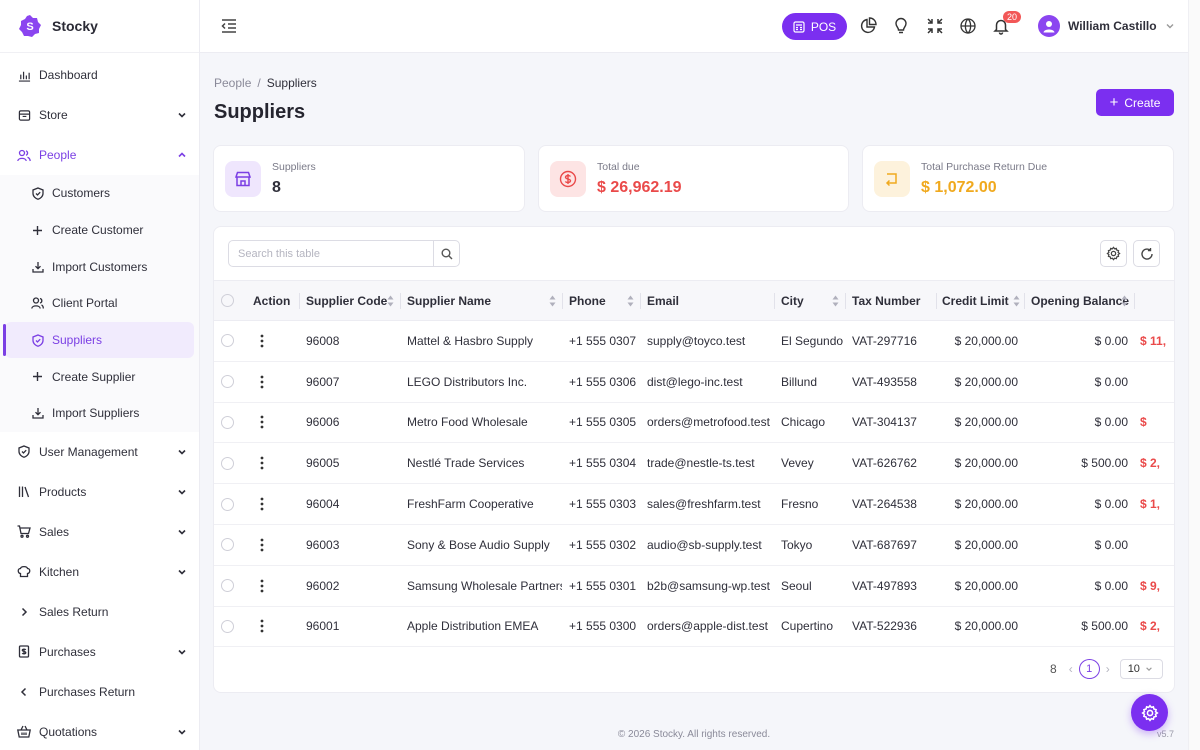 This screenshot has width=1200, height=750. Describe the element at coordinates (809, 504) in the screenshot. I see `supplier-city: Fresno` at that location.